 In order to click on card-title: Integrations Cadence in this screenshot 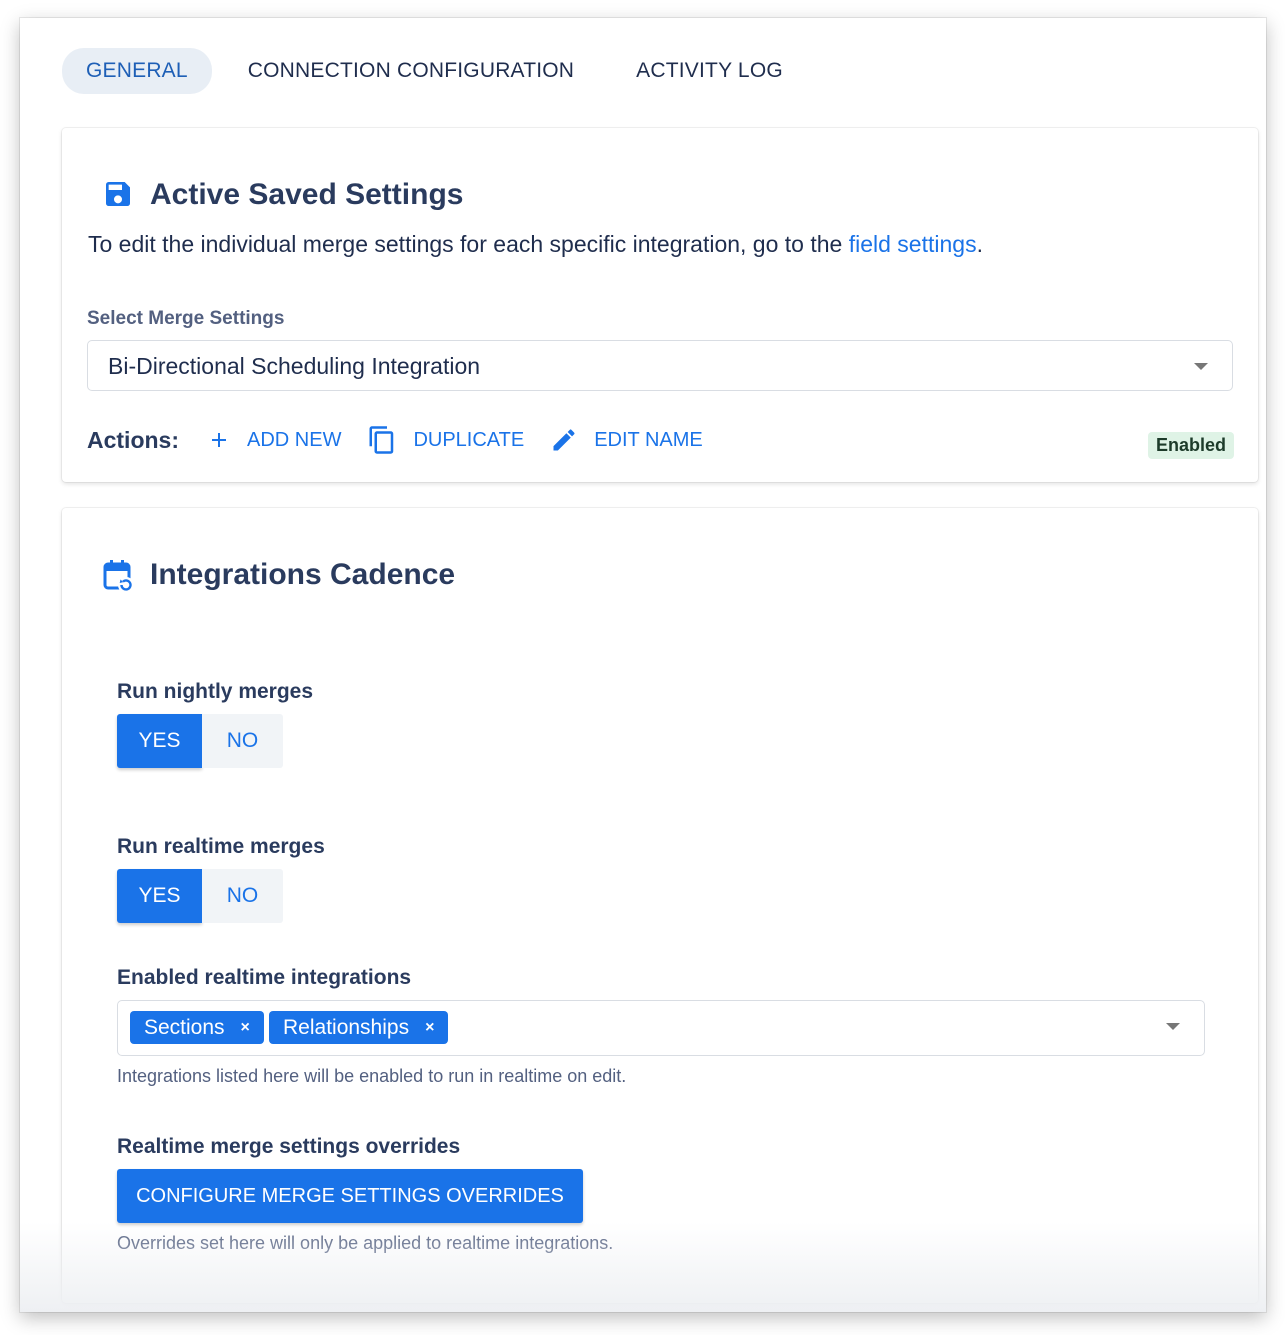, I will do `click(303, 574)`.